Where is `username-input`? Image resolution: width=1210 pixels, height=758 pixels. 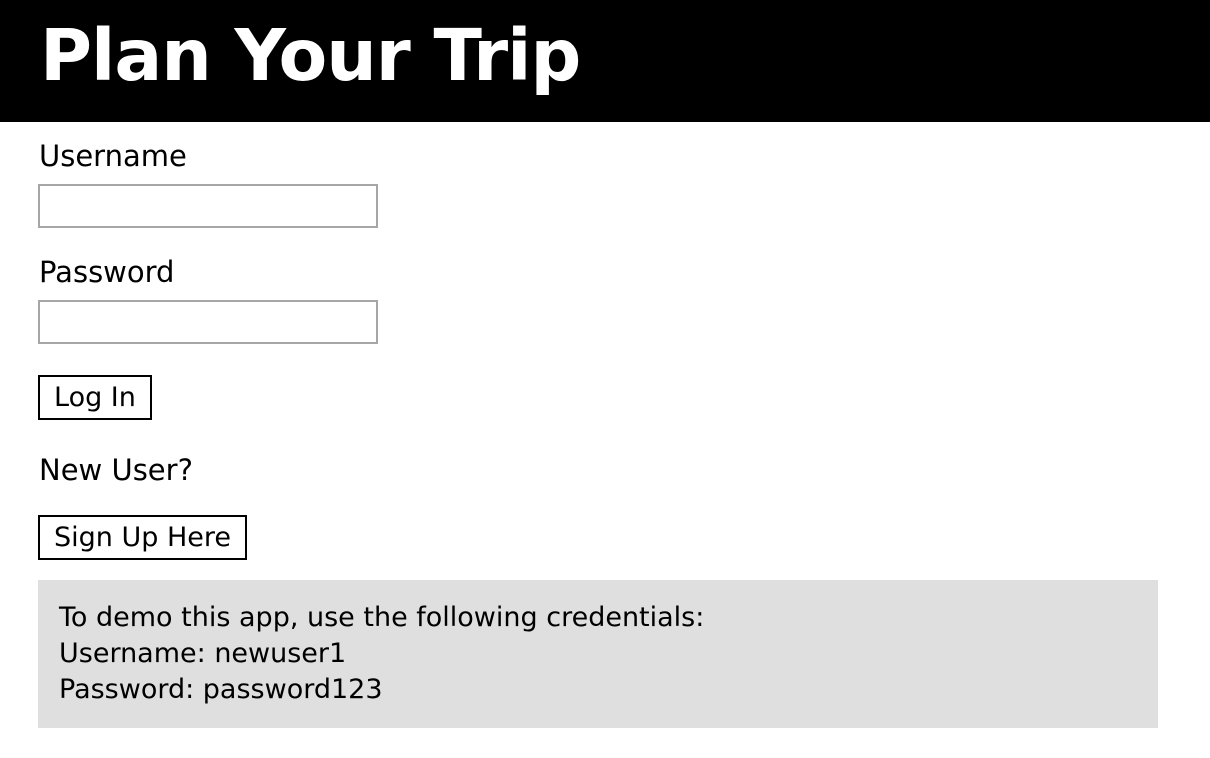 username-input is located at coordinates (208, 206).